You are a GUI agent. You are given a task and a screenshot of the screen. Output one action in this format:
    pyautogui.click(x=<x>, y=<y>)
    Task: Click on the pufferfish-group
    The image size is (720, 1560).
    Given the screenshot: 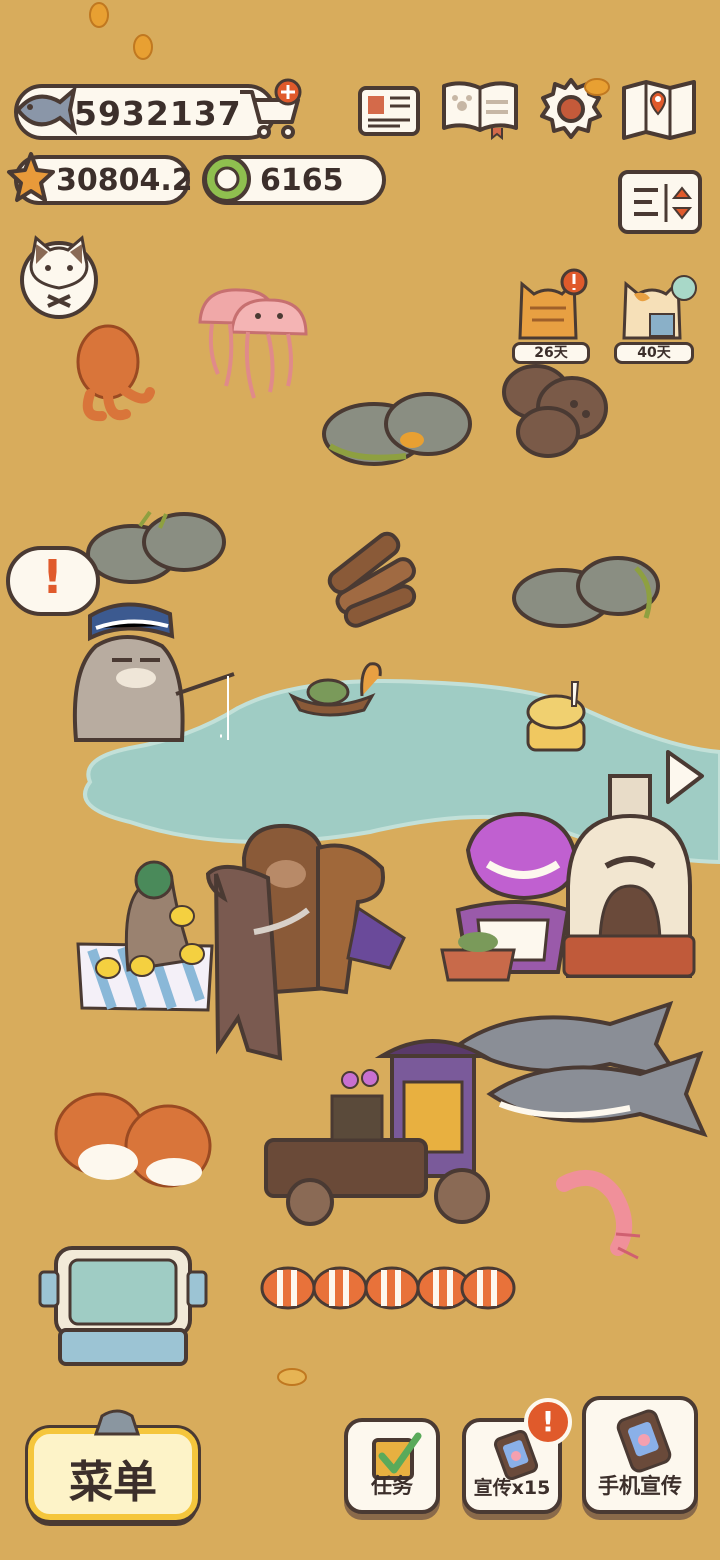 What is the action you would take?
    pyautogui.click(x=133, y=1140)
    